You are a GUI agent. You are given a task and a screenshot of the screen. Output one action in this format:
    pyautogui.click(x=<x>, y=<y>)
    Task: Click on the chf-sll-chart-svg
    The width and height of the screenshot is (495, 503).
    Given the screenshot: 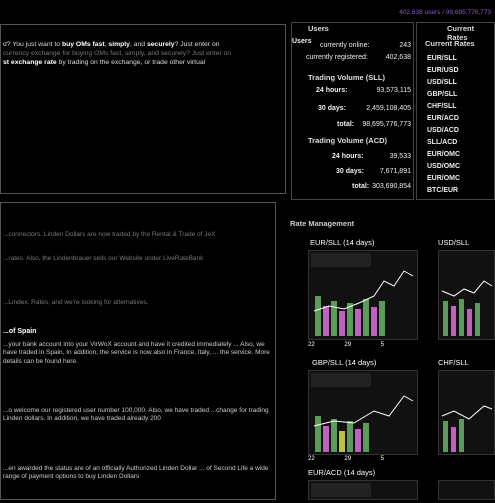 What is the action you would take?
    pyautogui.click(x=467, y=428)
    